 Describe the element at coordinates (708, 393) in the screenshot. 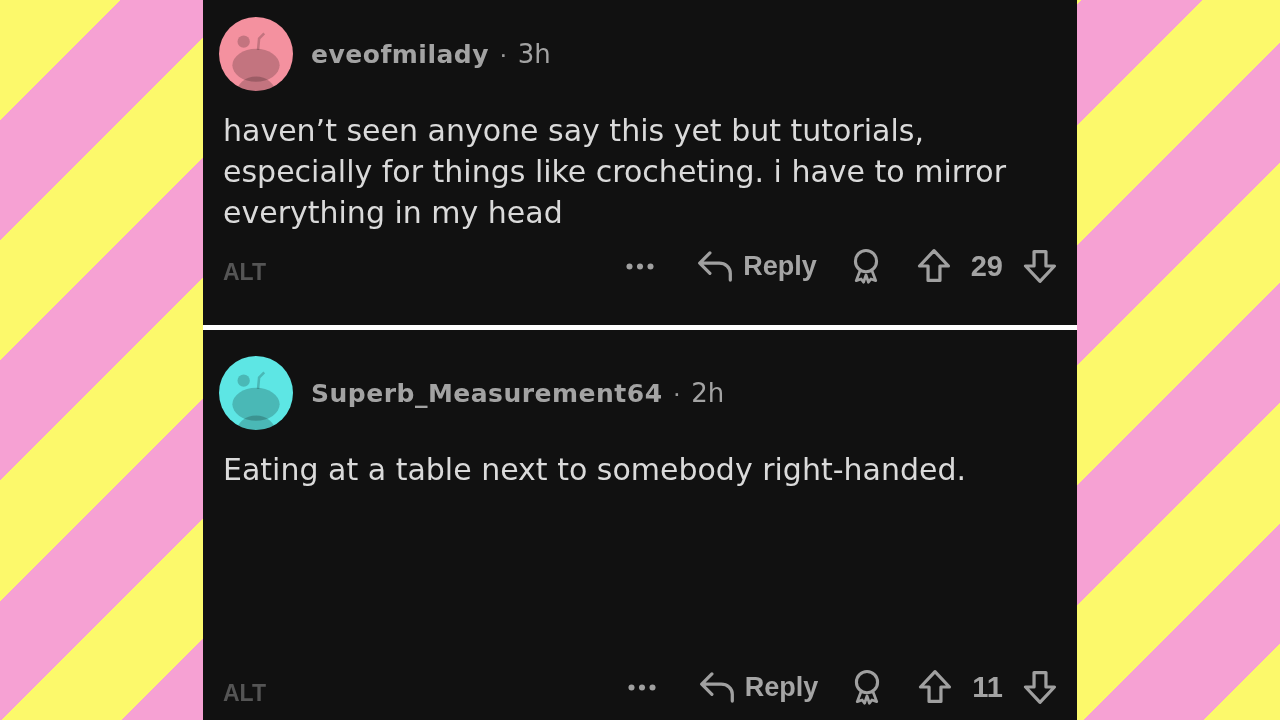

I see `comment-time: 2h` at that location.